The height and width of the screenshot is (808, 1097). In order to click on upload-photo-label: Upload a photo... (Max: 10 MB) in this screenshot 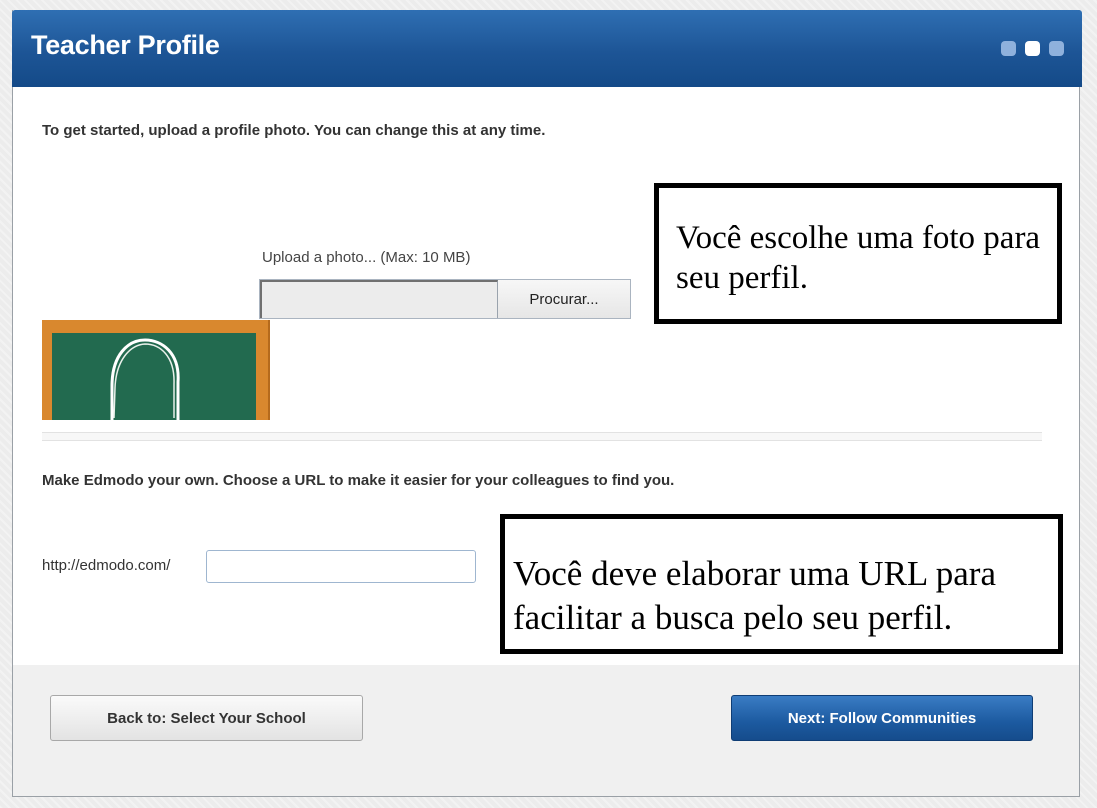, I will do `click(366, 257)`.